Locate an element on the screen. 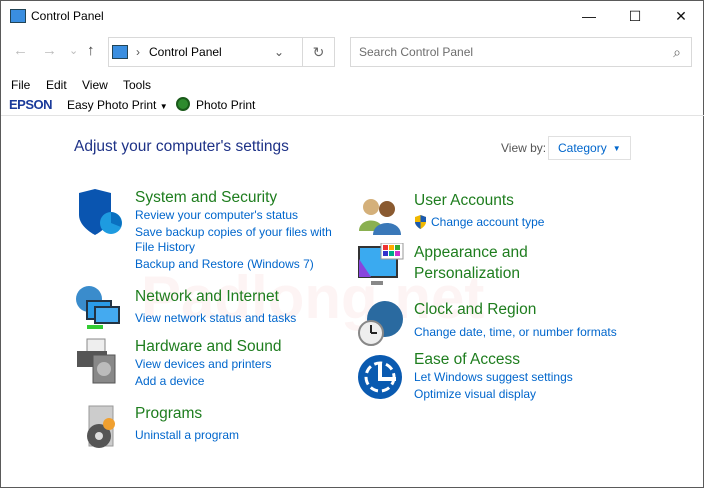 This screenshot has height=488, width=704. page-title: Adjust your computer's settings is located at coordinates (181, 146).